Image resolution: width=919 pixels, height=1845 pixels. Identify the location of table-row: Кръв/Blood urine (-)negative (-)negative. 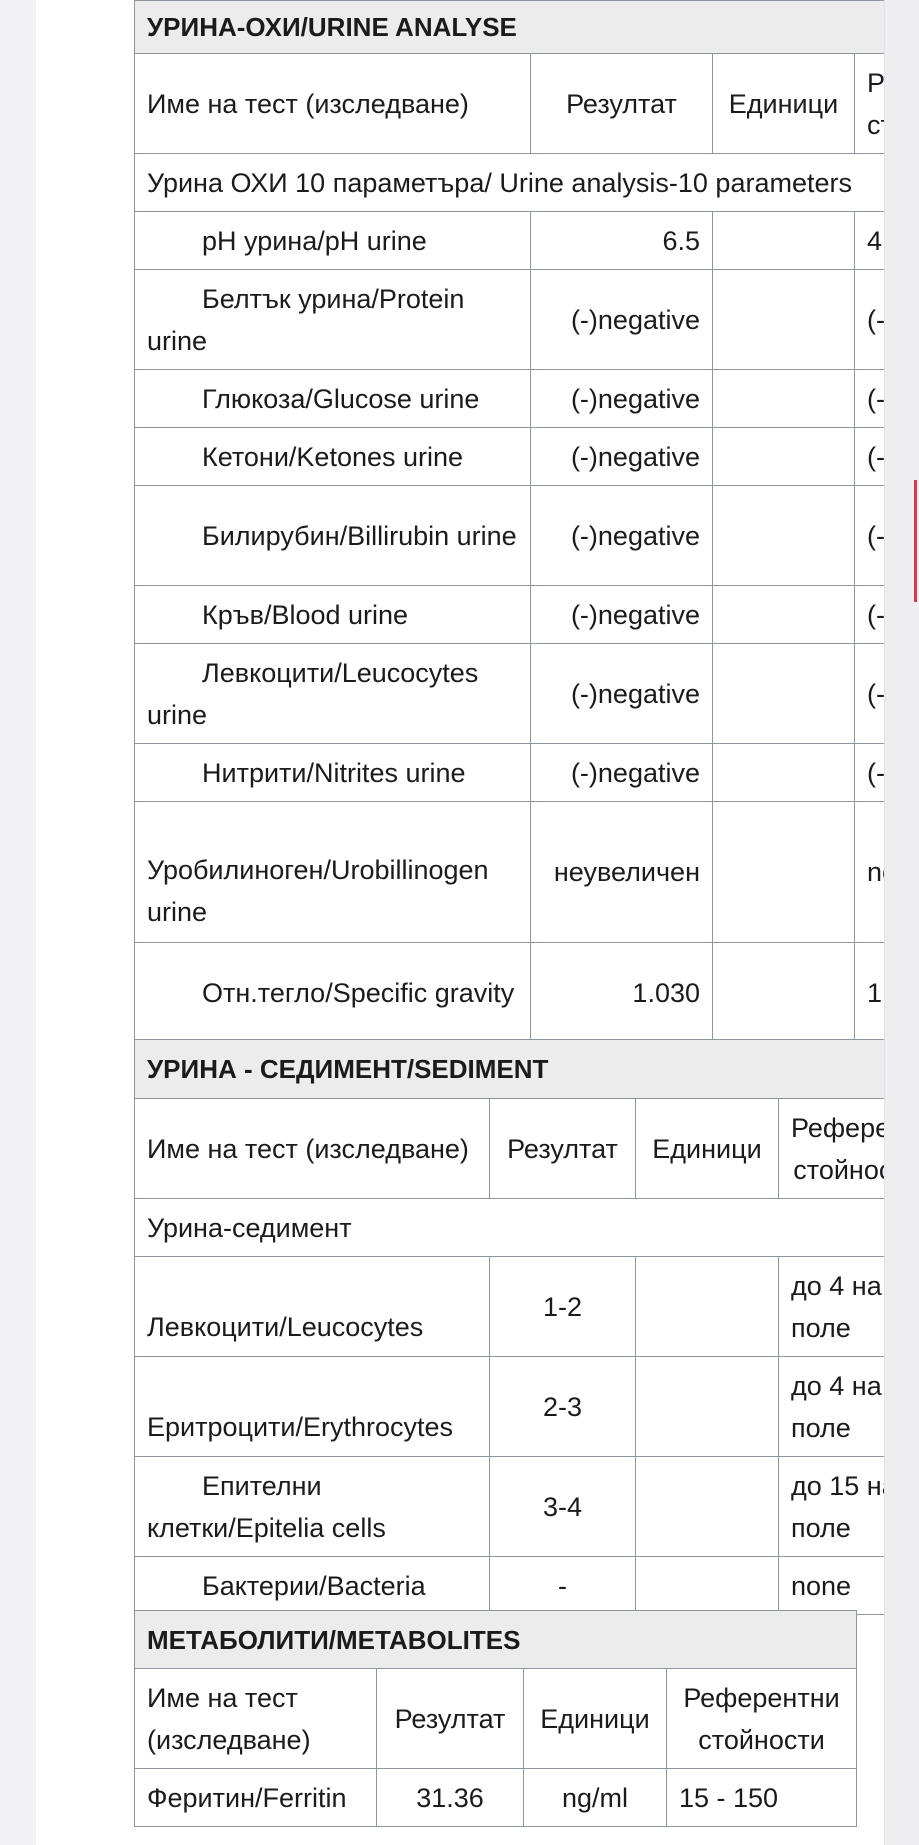
(526, 614).